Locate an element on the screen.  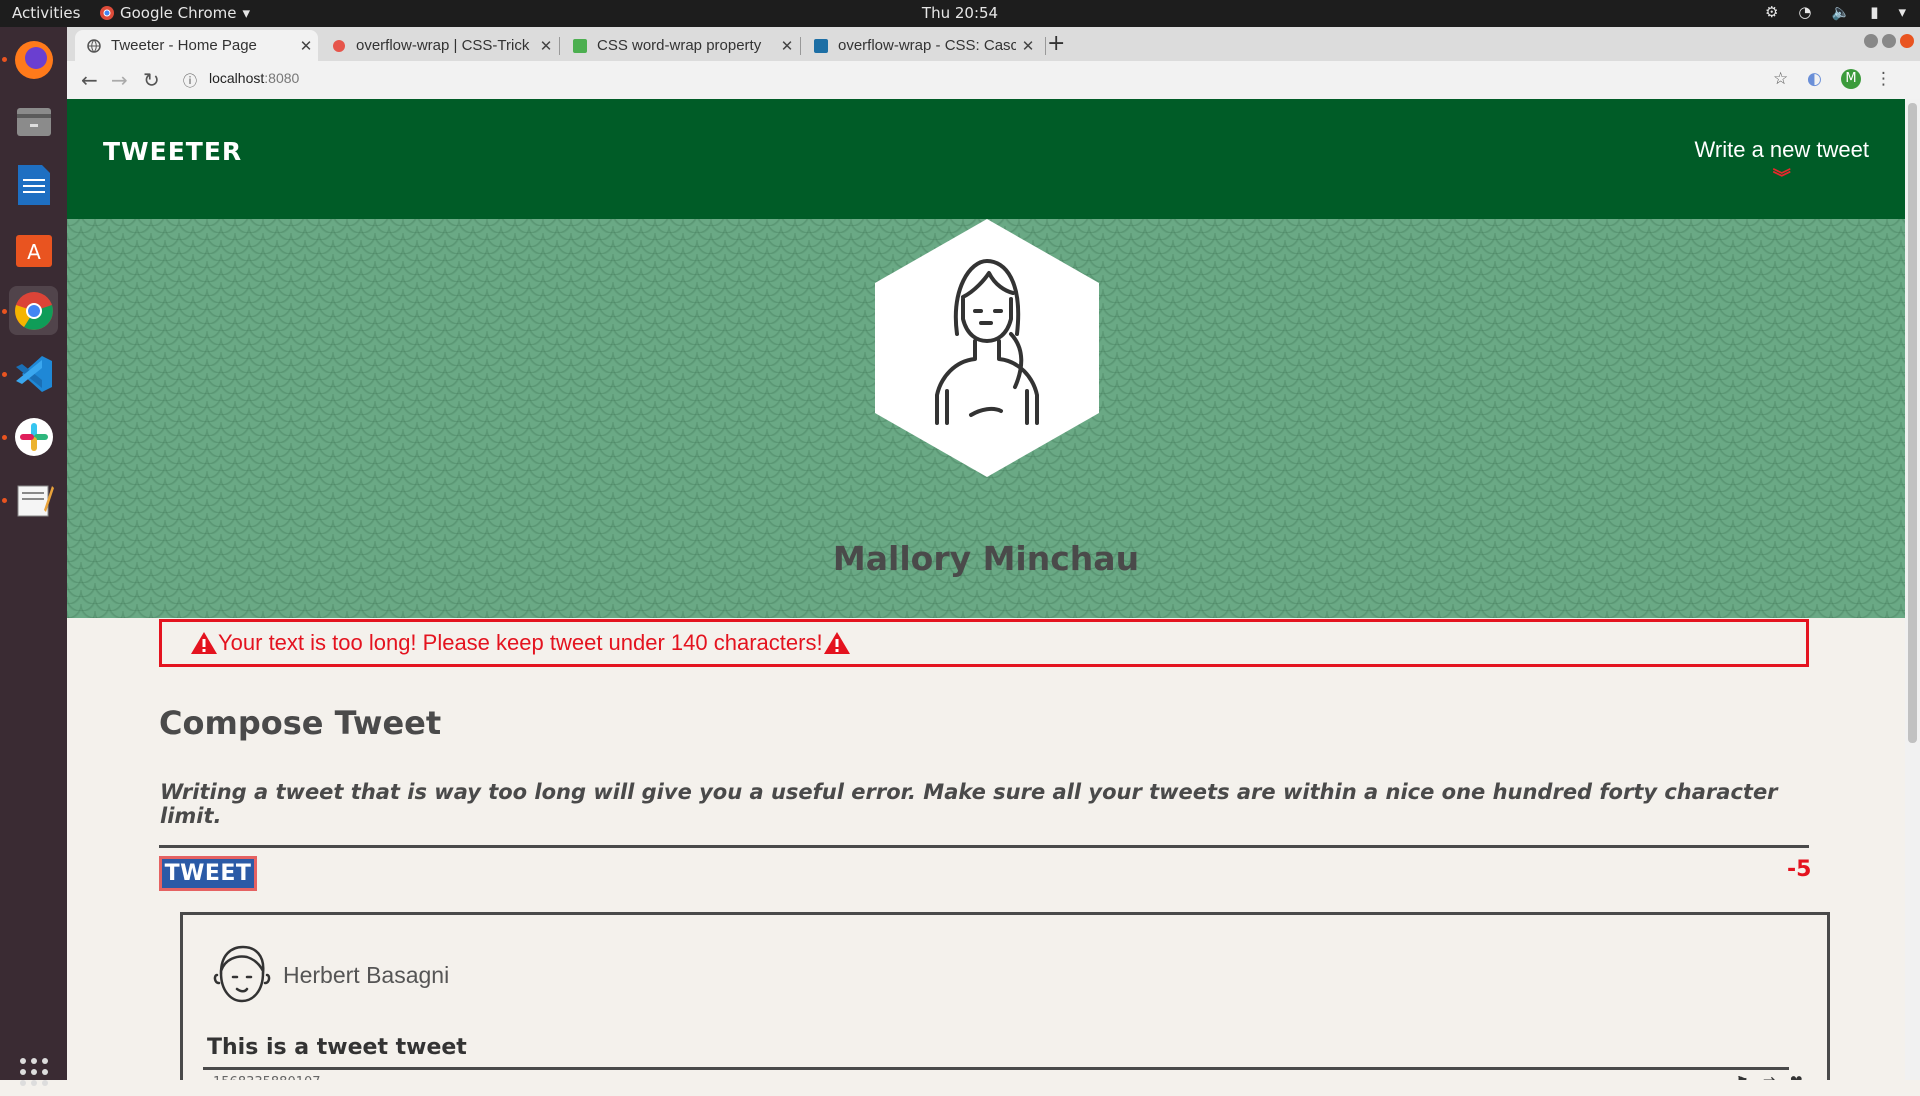
tweet-timestamp: 1568335880107 is located at coordinates (267, 1077).